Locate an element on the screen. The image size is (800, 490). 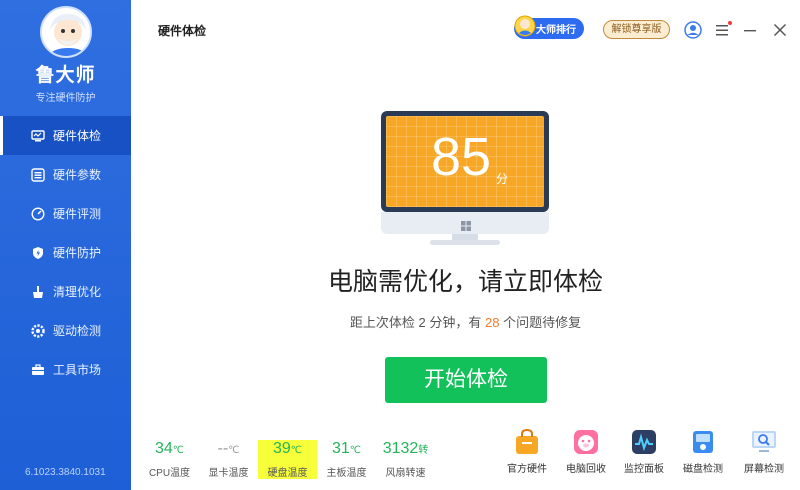
stat-cpu-temp: 34℃ CPU温度 is located at coordinates (169, 459).